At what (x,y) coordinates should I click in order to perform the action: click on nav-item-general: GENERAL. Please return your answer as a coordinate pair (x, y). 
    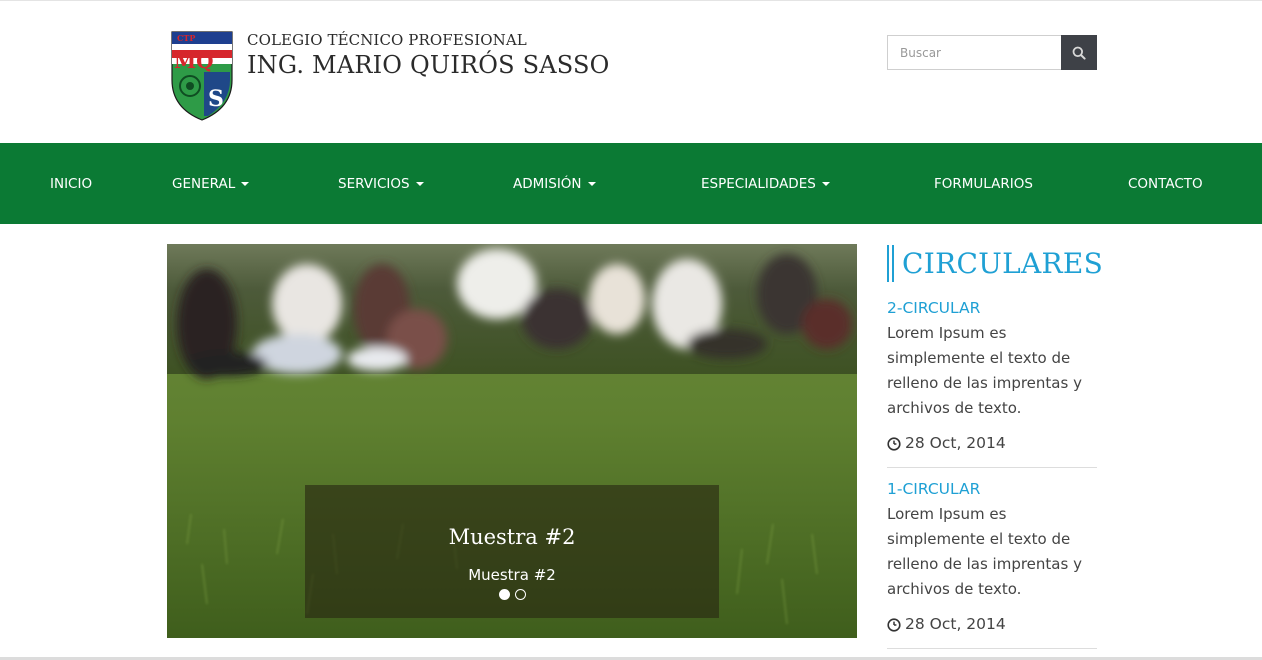
    Looking at the image, I should click on (211, 183).